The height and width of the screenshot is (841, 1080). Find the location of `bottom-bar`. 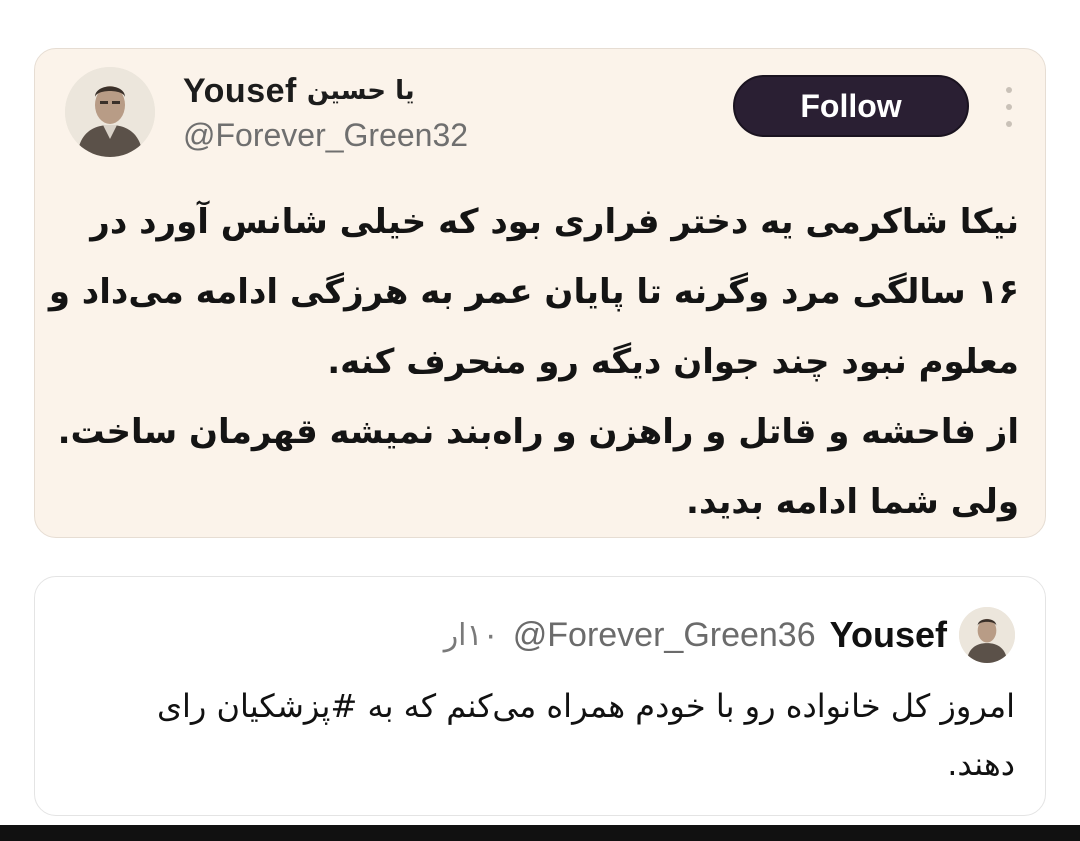

bottom-bar is located at coordinates (540, 833).